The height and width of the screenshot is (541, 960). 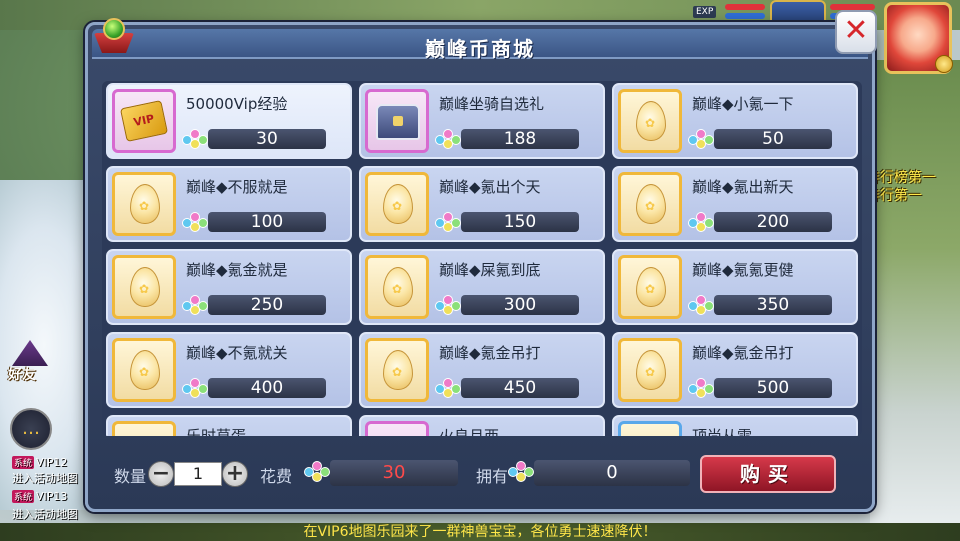 I want to click on exp-label: EXP, so click(x=705, y=12).